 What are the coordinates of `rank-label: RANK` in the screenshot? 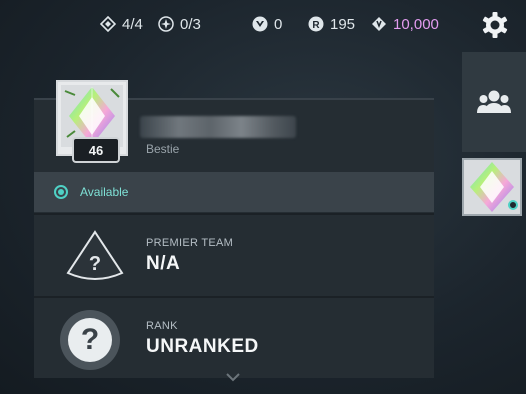 It's located at (162, 326).